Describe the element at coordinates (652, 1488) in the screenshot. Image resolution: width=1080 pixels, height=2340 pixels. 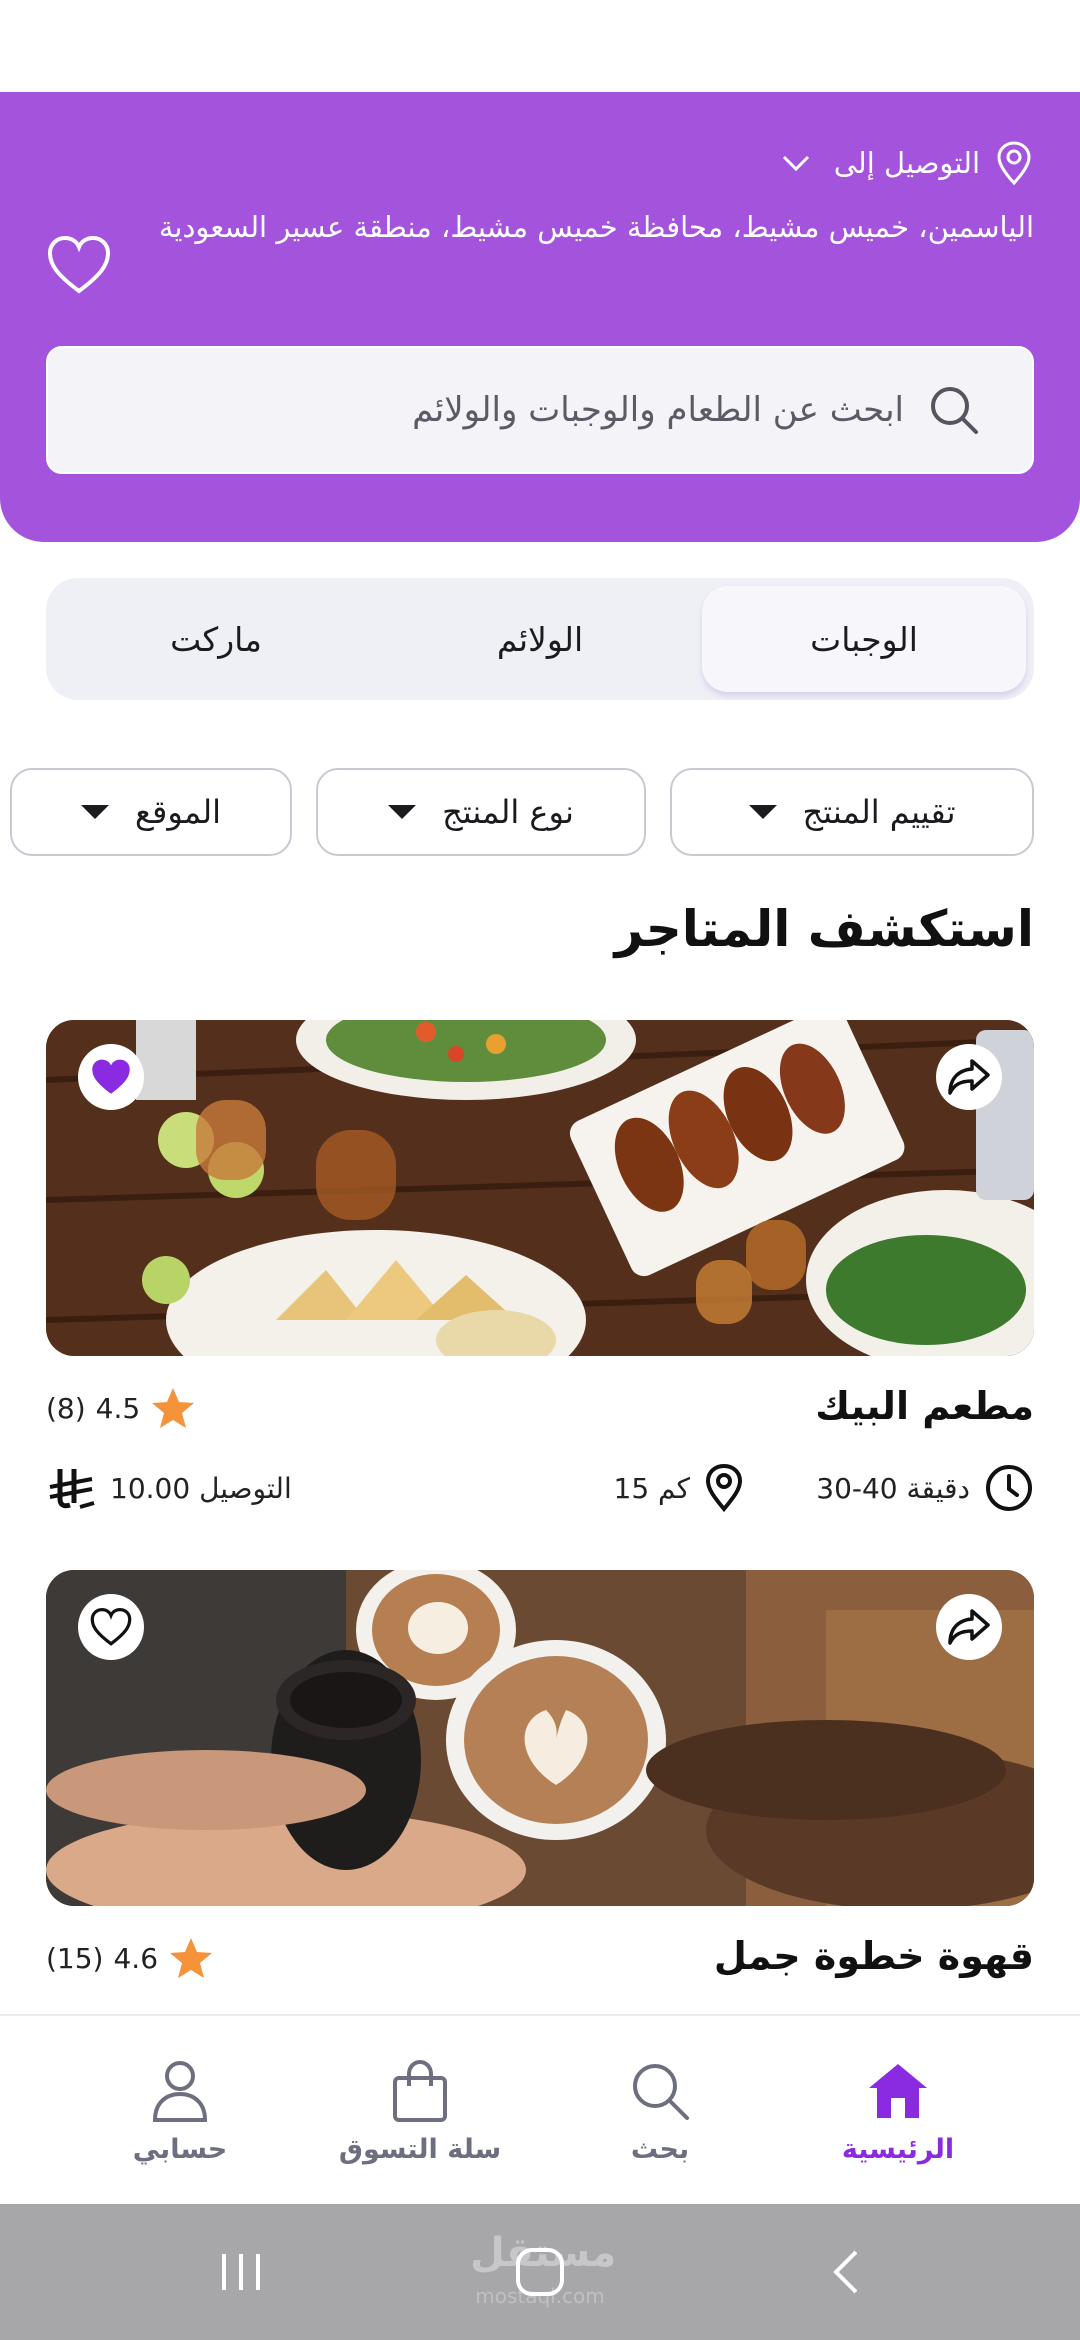
I see `distance-text: 15 كم` at that location.